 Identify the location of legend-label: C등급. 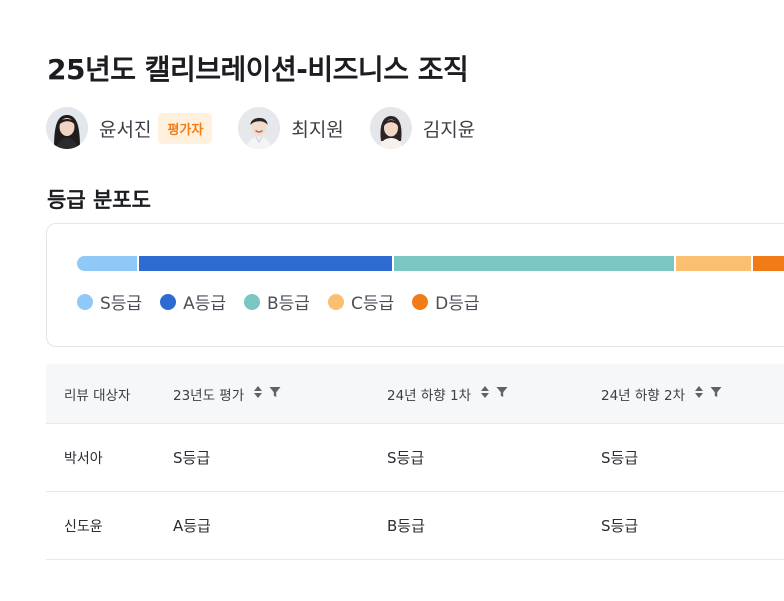
(372, 304).